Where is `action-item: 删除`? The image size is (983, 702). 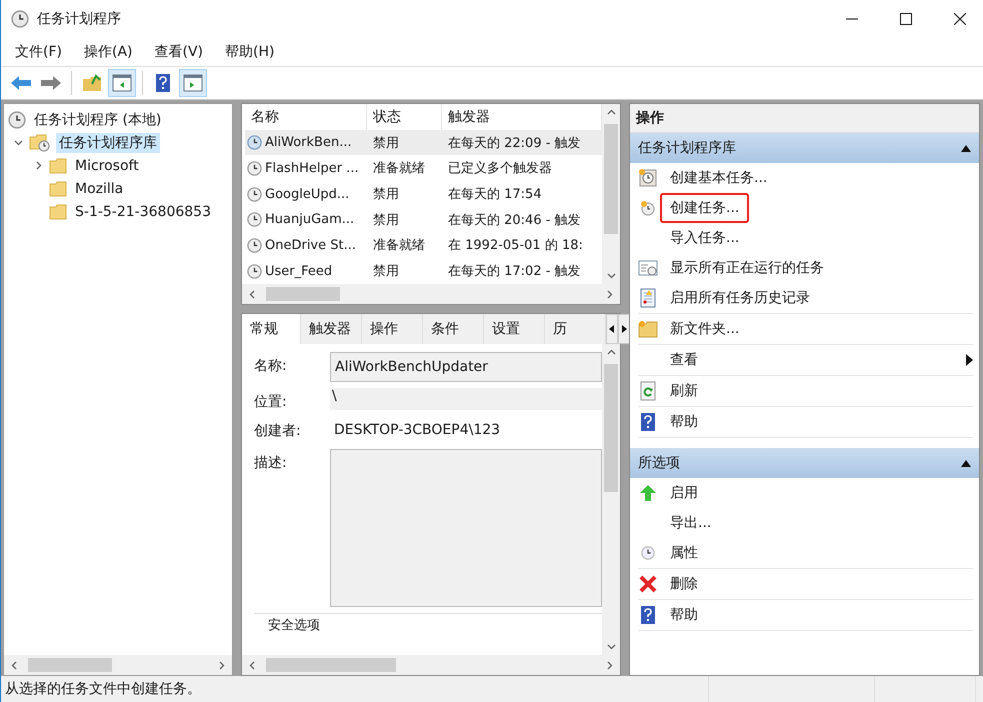 action-item: 删除 is located at coordinates (684, 584).